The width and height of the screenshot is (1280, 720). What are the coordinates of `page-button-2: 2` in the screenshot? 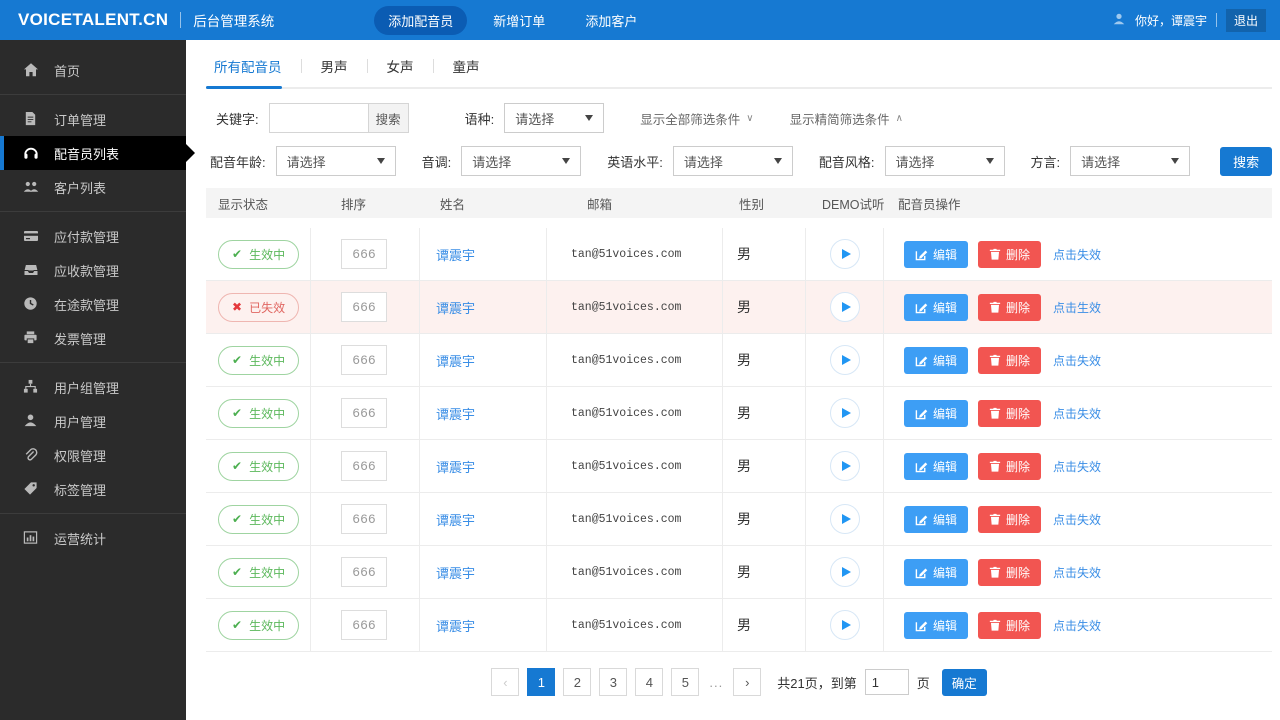 It's located at (577, 682).